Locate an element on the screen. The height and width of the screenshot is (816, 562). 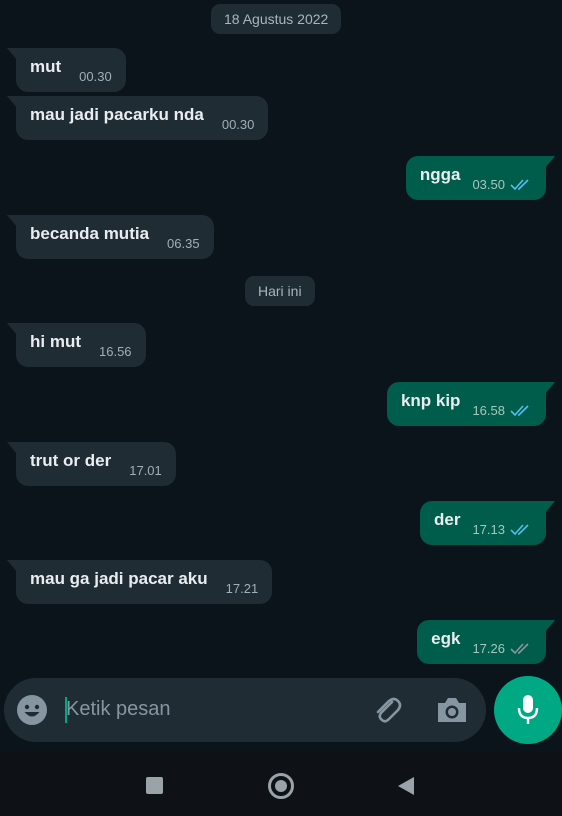
message-bubble-incoming: becanda mutia 06.35 is located at coordinates (110, 237).